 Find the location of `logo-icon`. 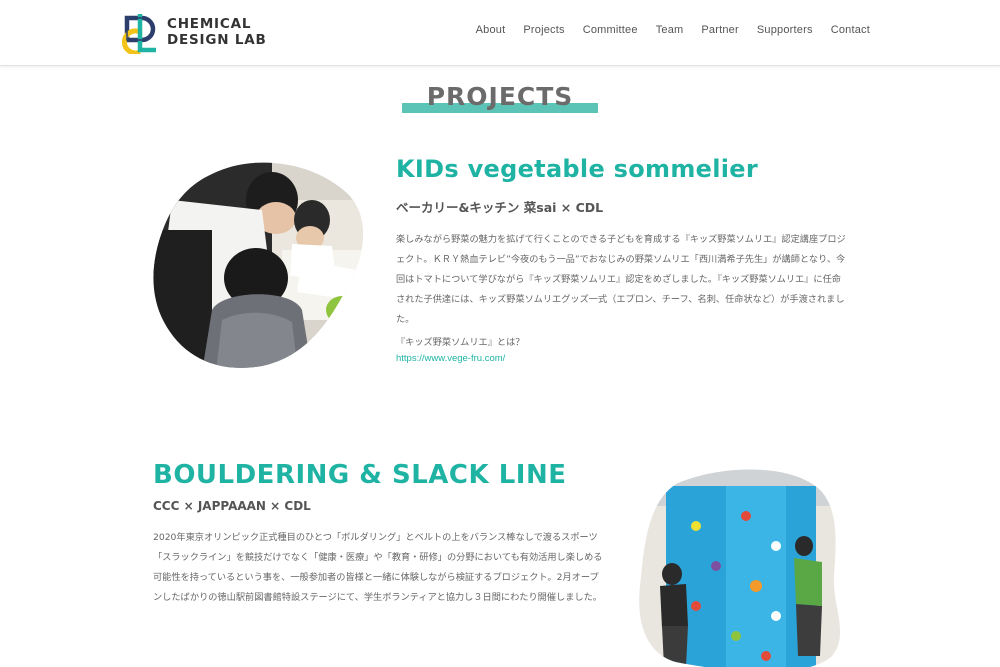

logo-icon is located at coordinates (140, 33).